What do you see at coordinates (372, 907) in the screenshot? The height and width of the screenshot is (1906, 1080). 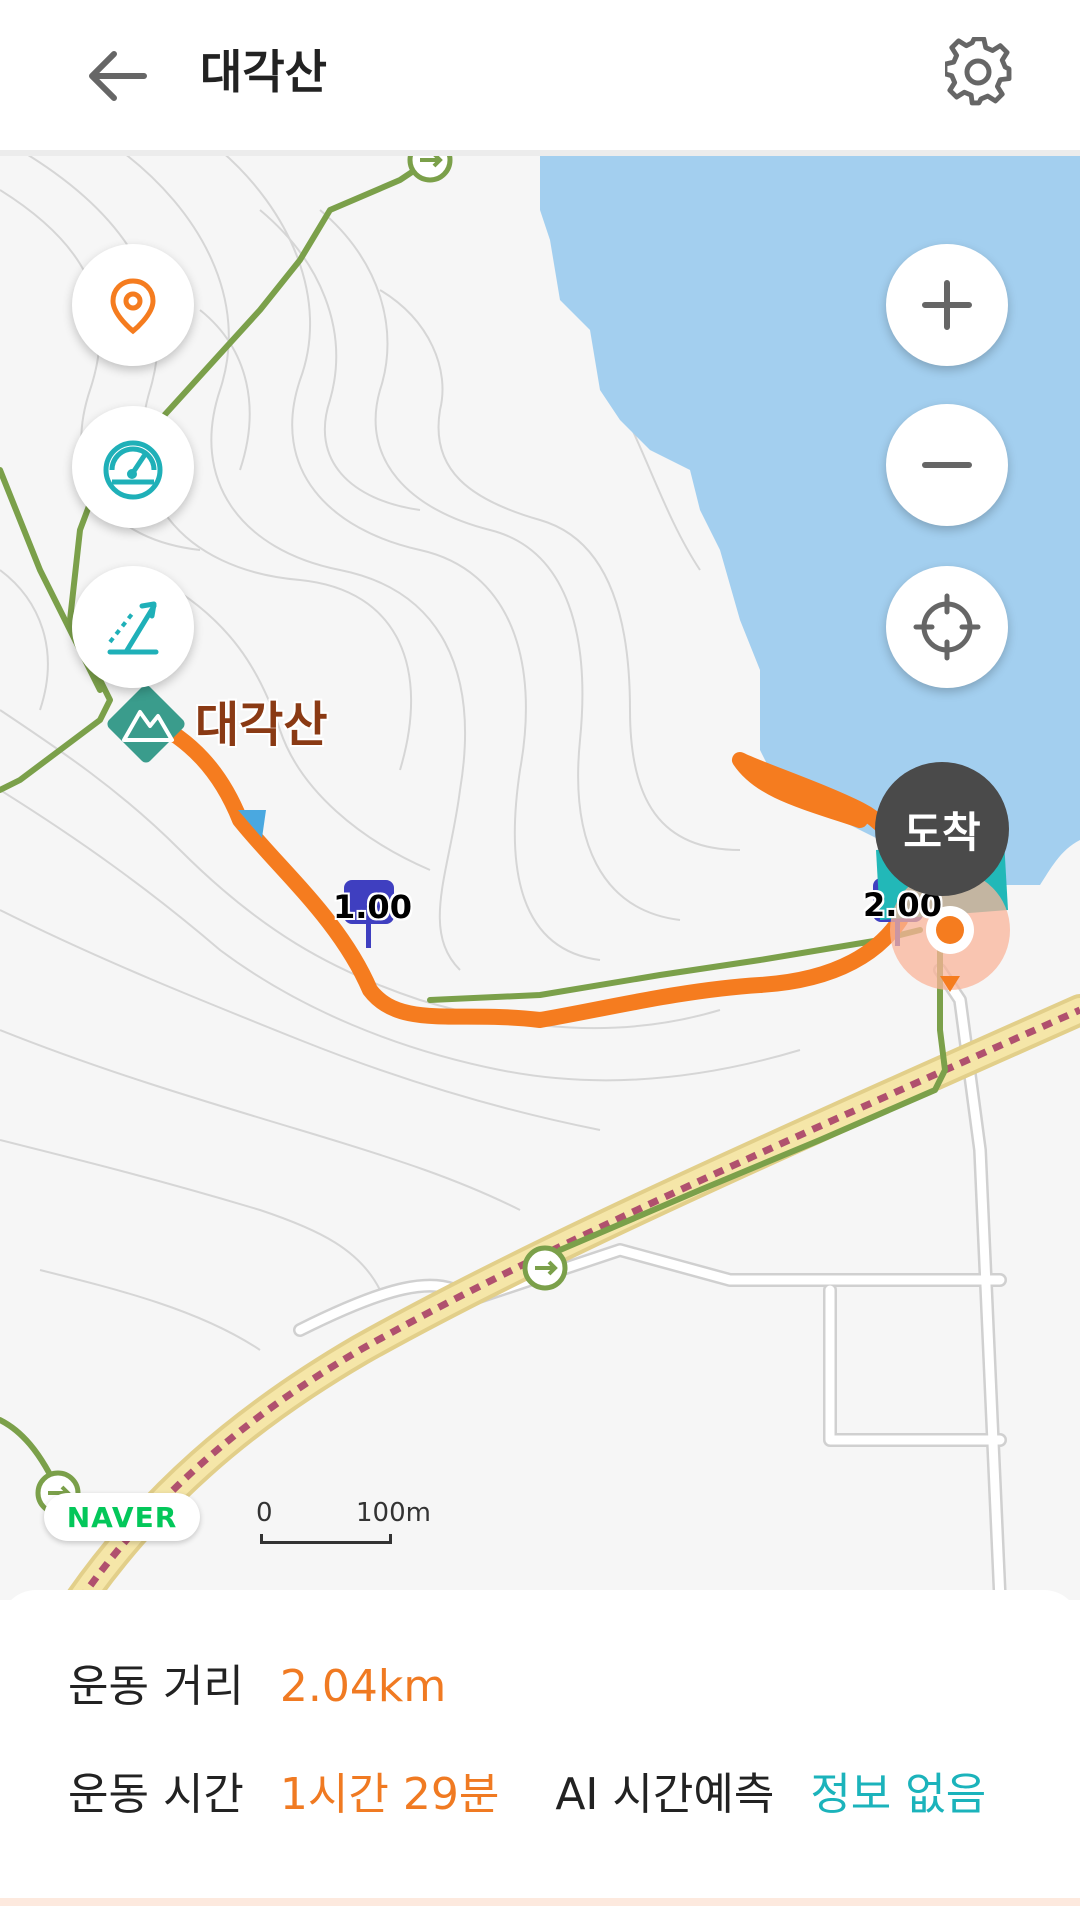 I see `km-marker-label: 1.00` at bounding box center [372, 907].